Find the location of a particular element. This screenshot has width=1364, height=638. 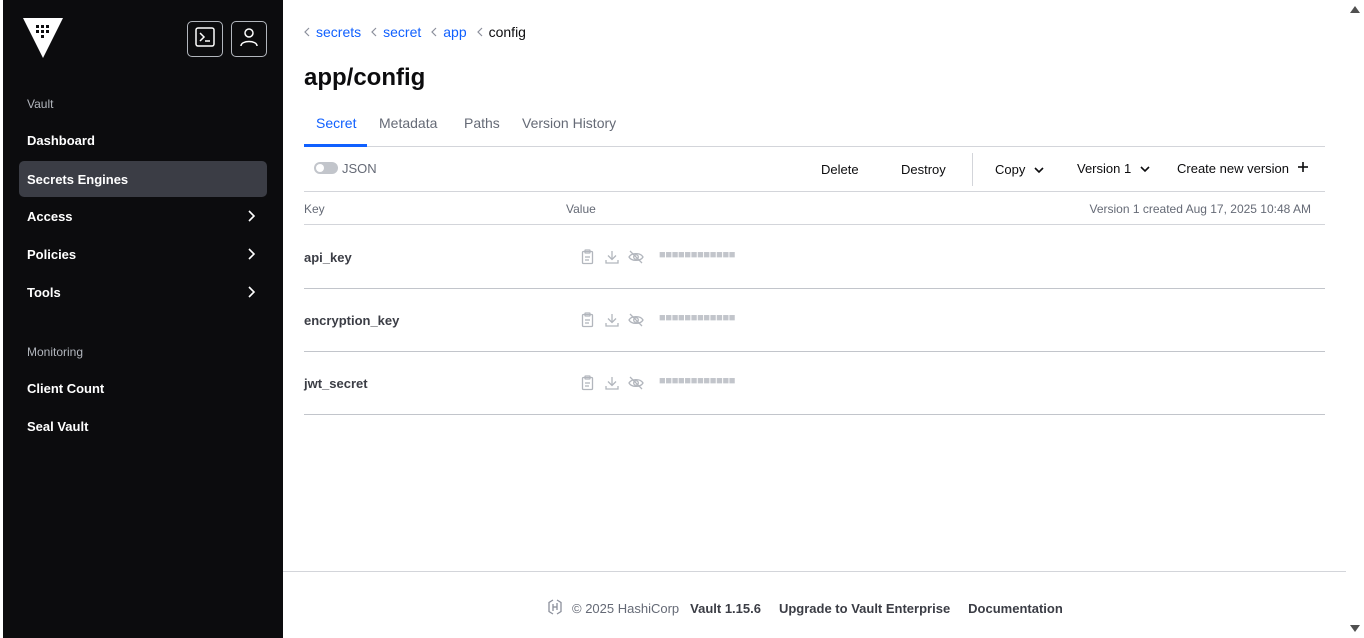

table-row: encryption_key ■■■■■■■■■■■■ is located at coordinates (814, 320).